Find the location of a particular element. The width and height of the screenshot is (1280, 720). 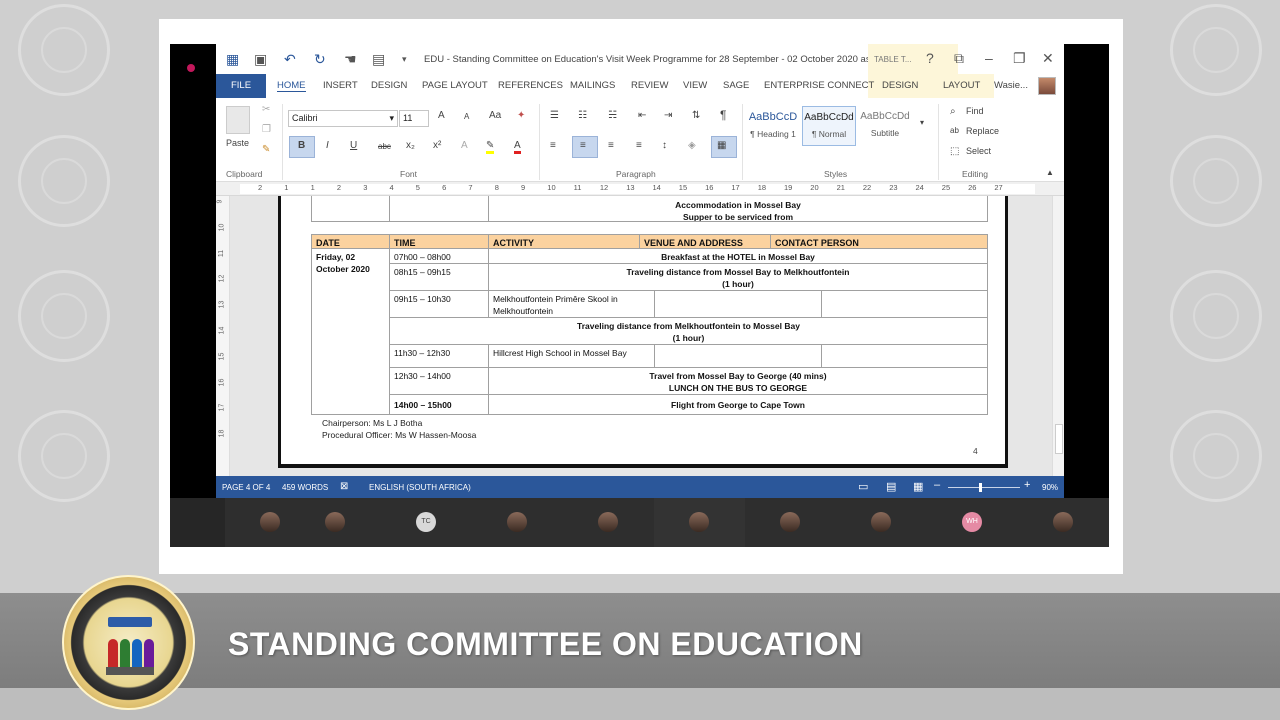

underline-button: U is located at coordinates (353, 145).